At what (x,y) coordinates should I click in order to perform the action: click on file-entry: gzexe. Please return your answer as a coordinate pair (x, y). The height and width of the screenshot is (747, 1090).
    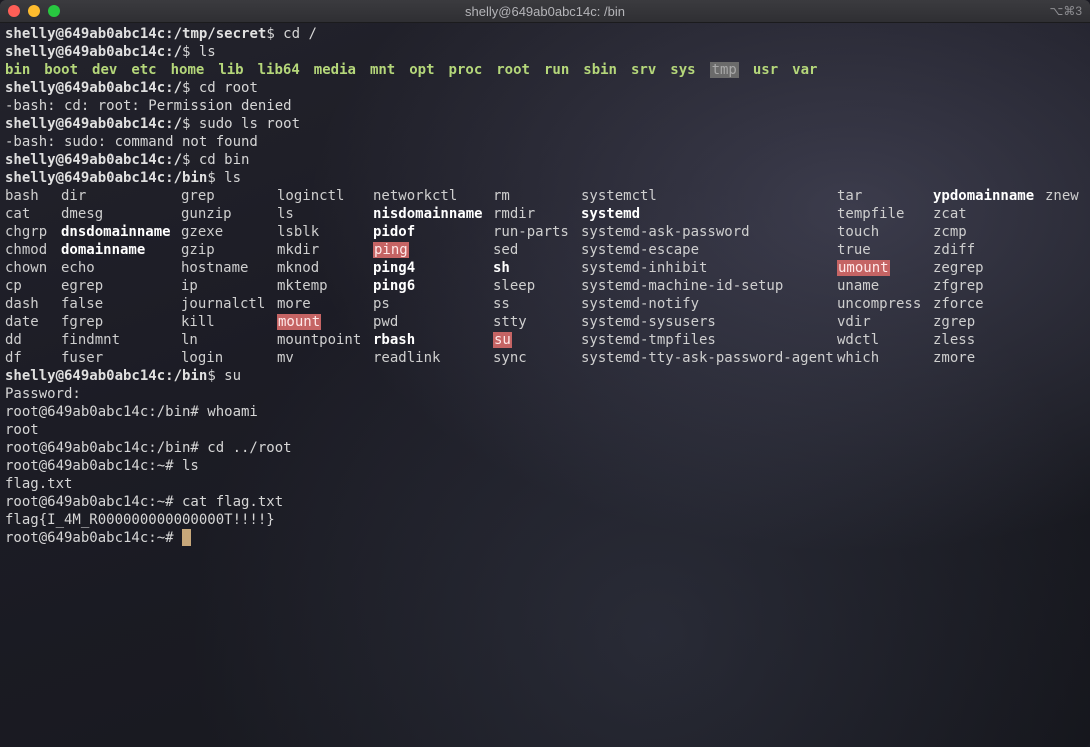
    Looking at the image, I should click on (223, 232).